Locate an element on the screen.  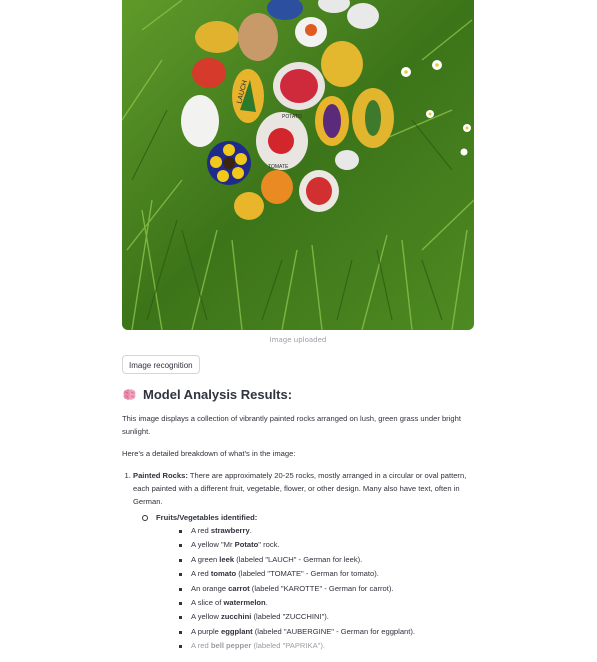
results-heading: Model Analysis Results: is located at coordinates (207, 394).